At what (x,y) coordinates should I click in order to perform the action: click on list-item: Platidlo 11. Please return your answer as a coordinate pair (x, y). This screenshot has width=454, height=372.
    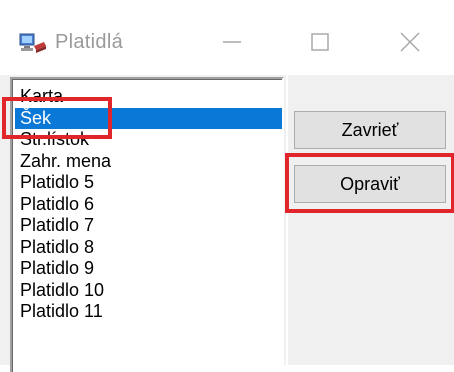
    Looking at the image, I should click on (148, 312).